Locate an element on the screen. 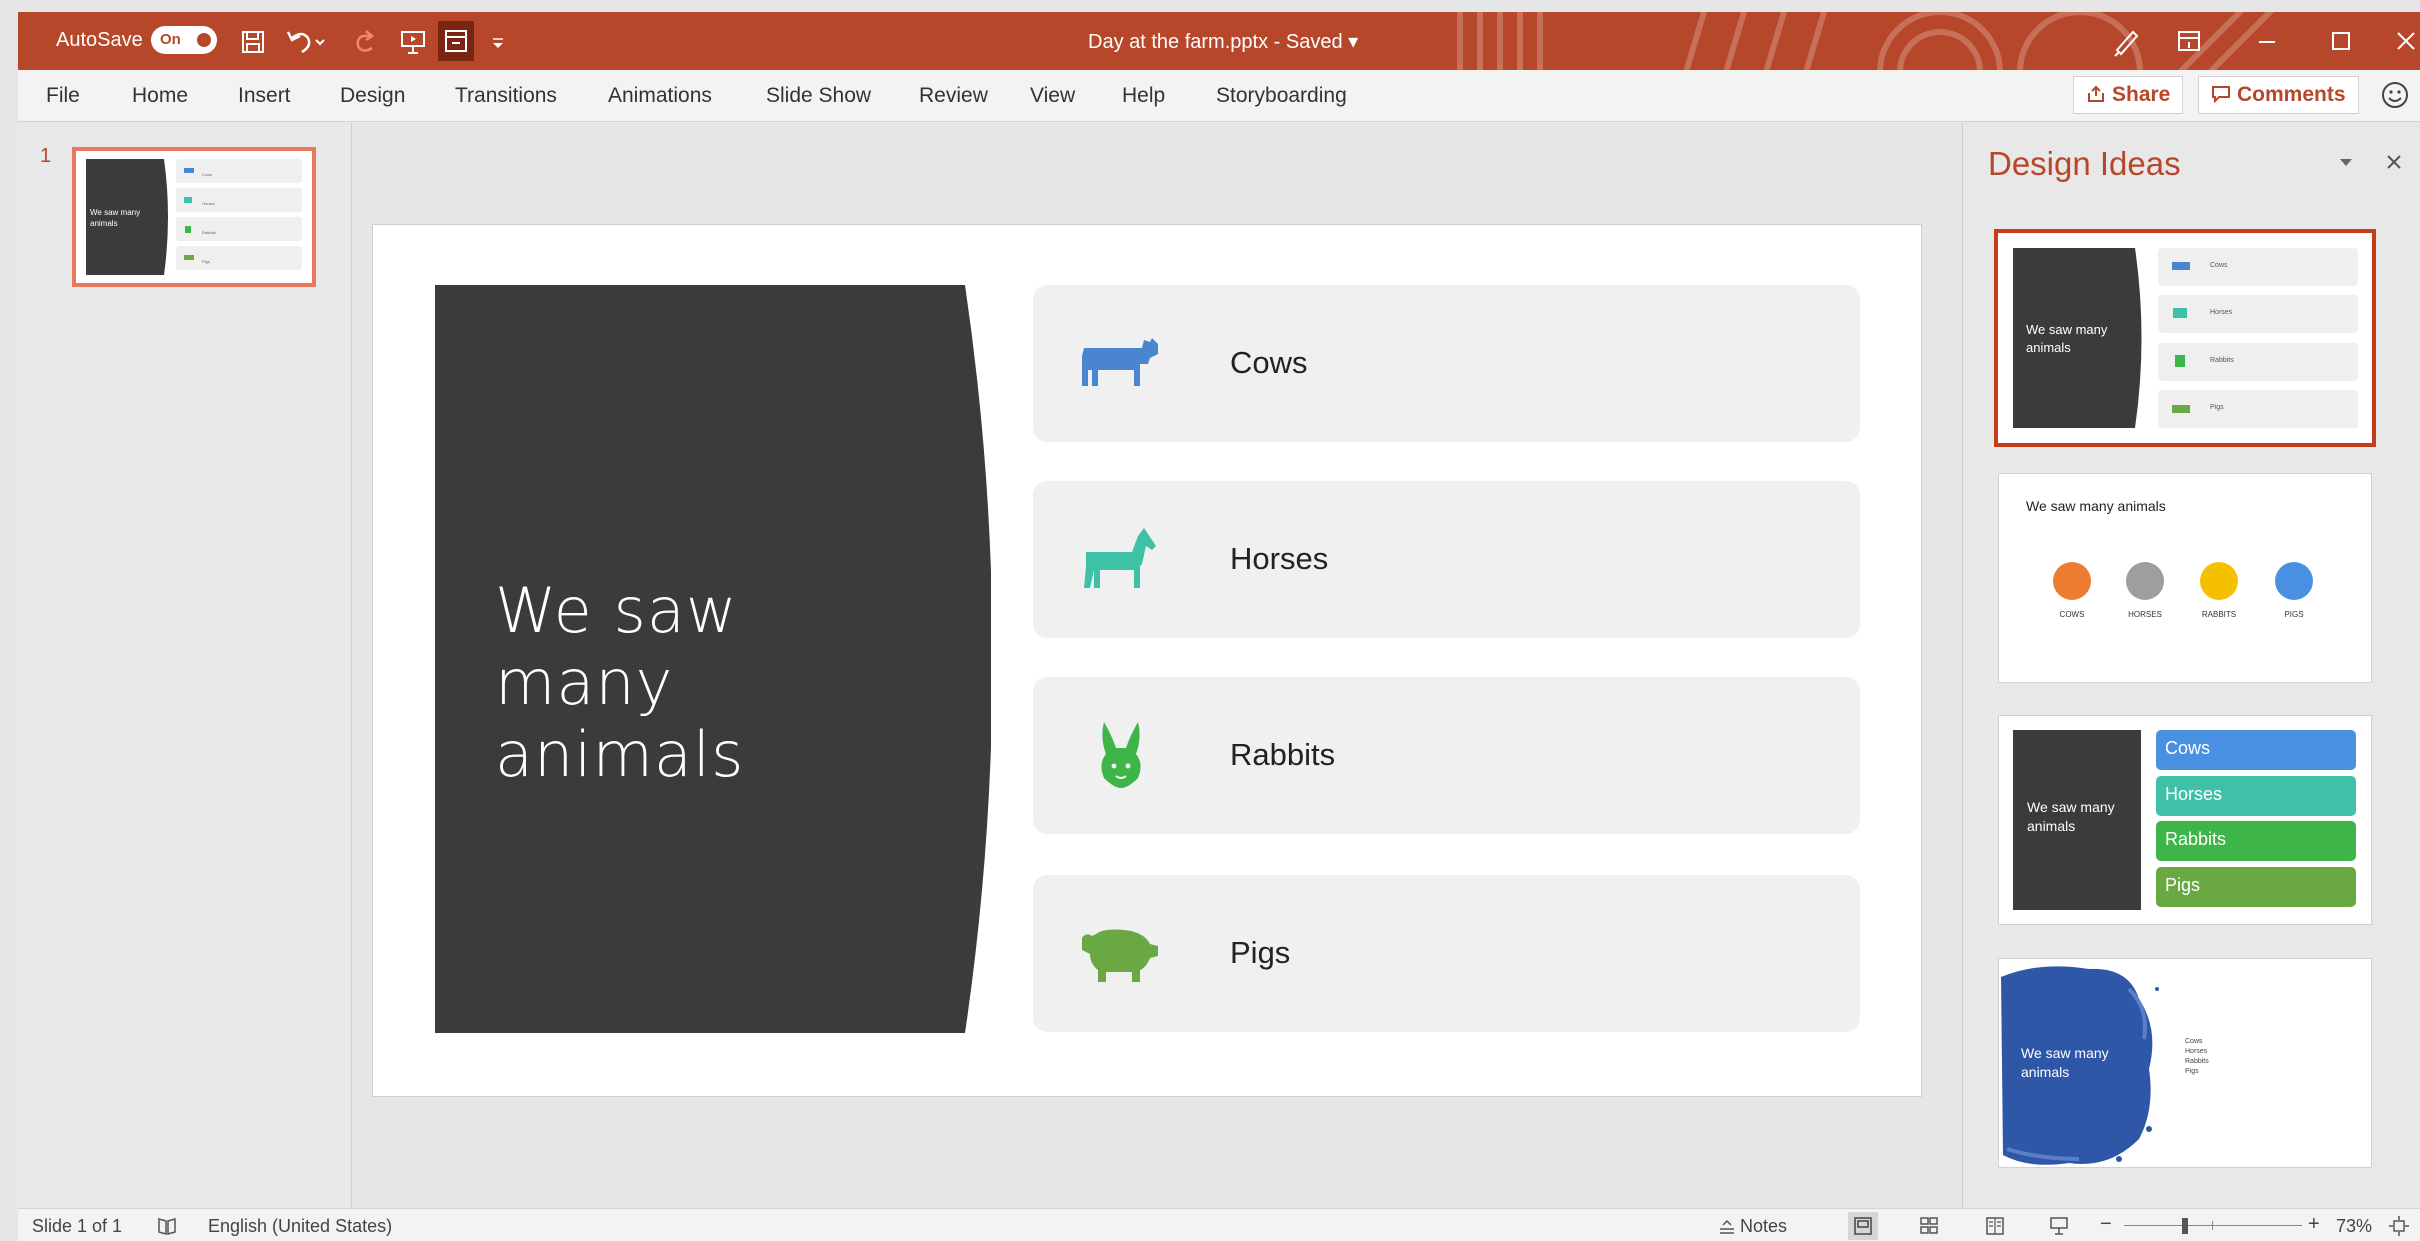  autosave-toggle: On is located at coordinates (184, 40).